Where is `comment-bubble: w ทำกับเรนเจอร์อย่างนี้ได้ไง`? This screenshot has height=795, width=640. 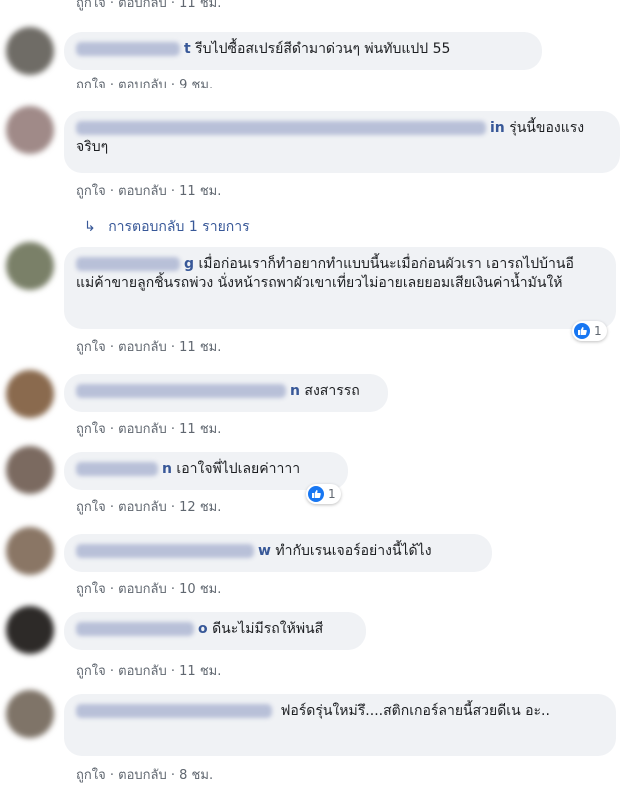 comment-bubble: w ทำกับเรนเจอร์อย่างนี้ได้ไง is located at coordinates (278, 553).